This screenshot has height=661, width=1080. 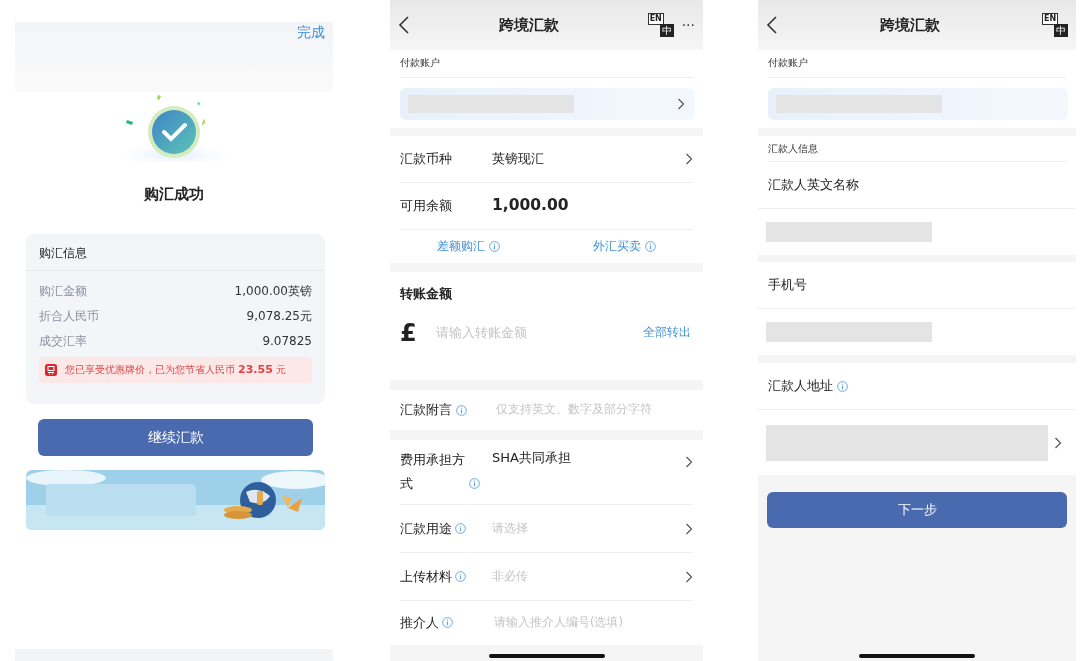 I want to click on more-button: ···, so click(x=688, y=25).